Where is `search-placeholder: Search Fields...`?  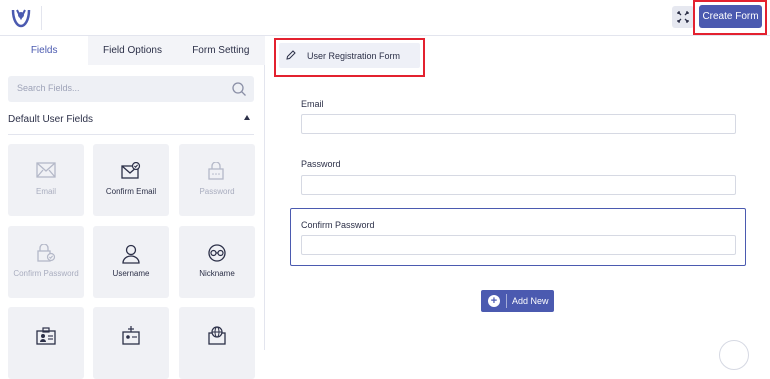 search-placeholder: Search Fields... is located at coordinates (48, 88).